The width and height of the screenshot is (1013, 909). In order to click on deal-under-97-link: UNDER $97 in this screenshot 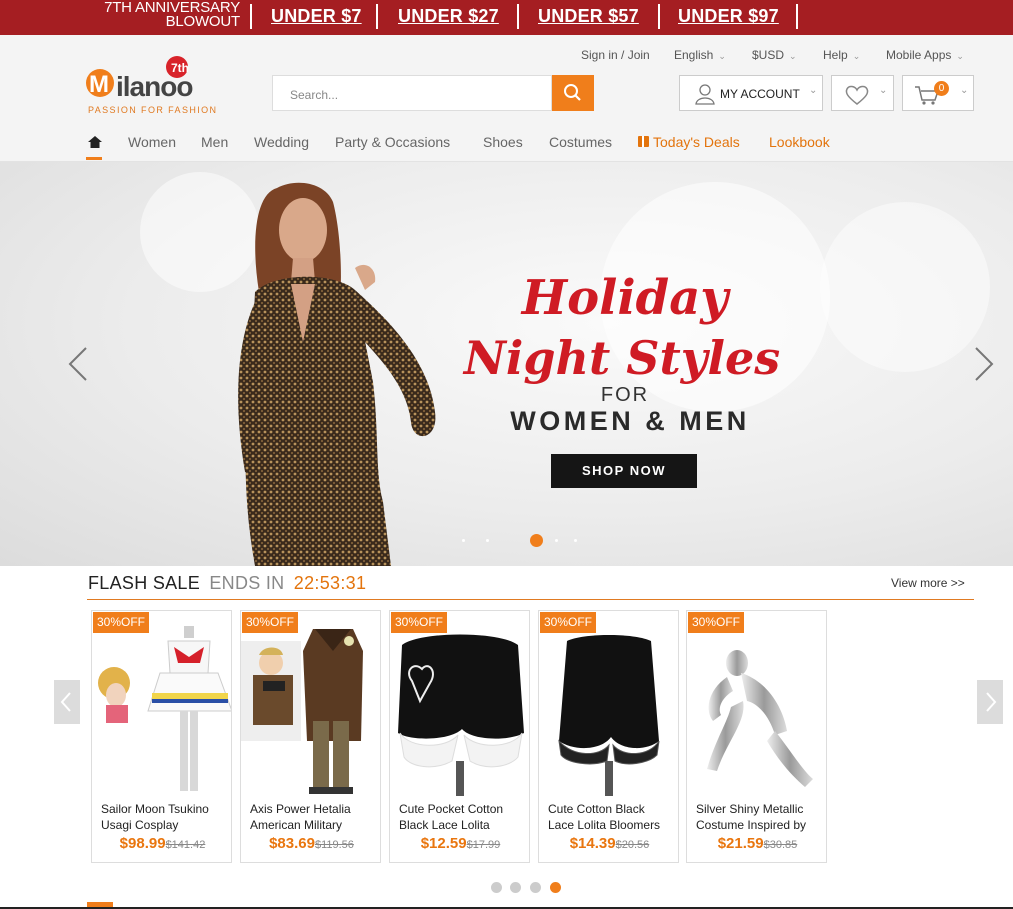, I will do `click(728, 16)`.